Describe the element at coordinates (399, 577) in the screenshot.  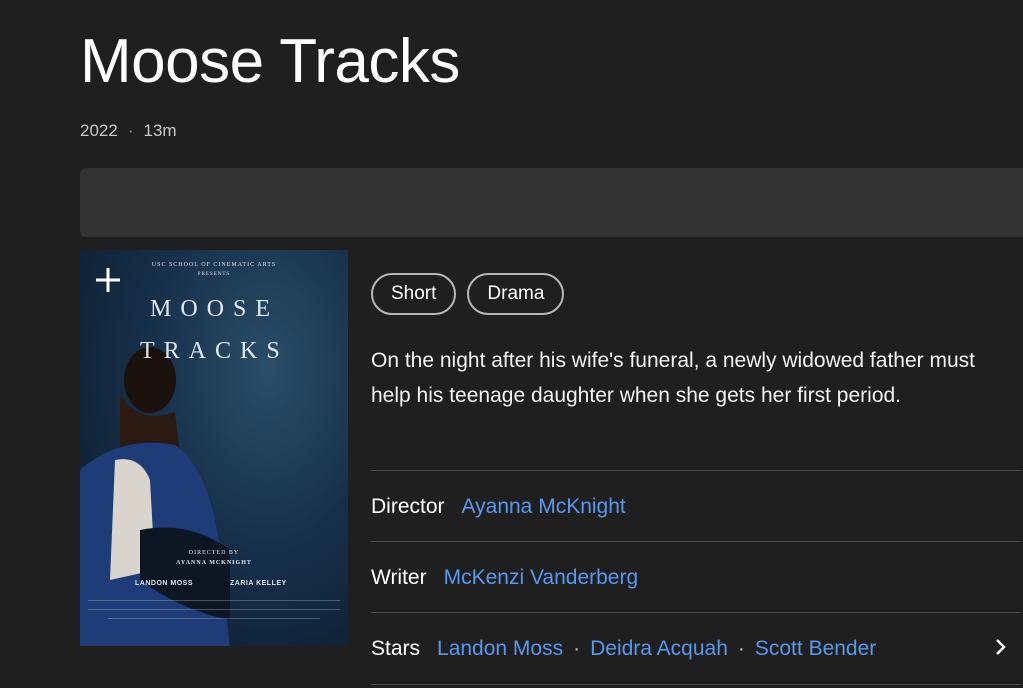
I see `writer-label: Writer` at that location.